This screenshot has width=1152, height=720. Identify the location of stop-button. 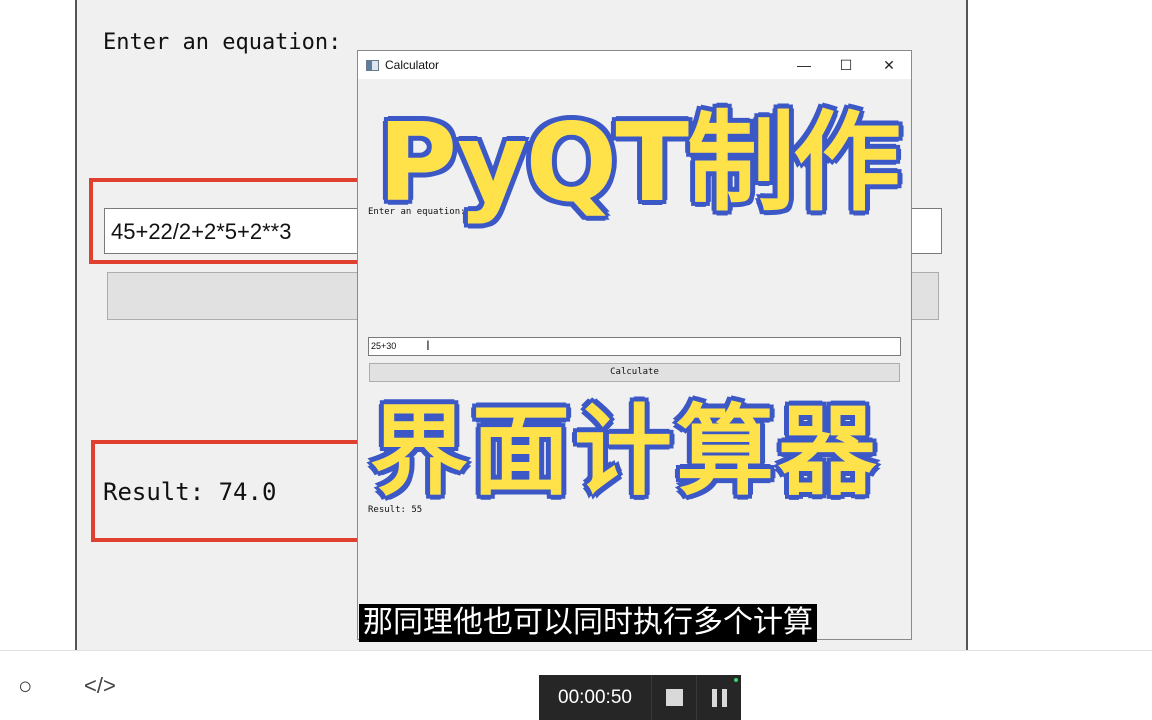
(673, 697).